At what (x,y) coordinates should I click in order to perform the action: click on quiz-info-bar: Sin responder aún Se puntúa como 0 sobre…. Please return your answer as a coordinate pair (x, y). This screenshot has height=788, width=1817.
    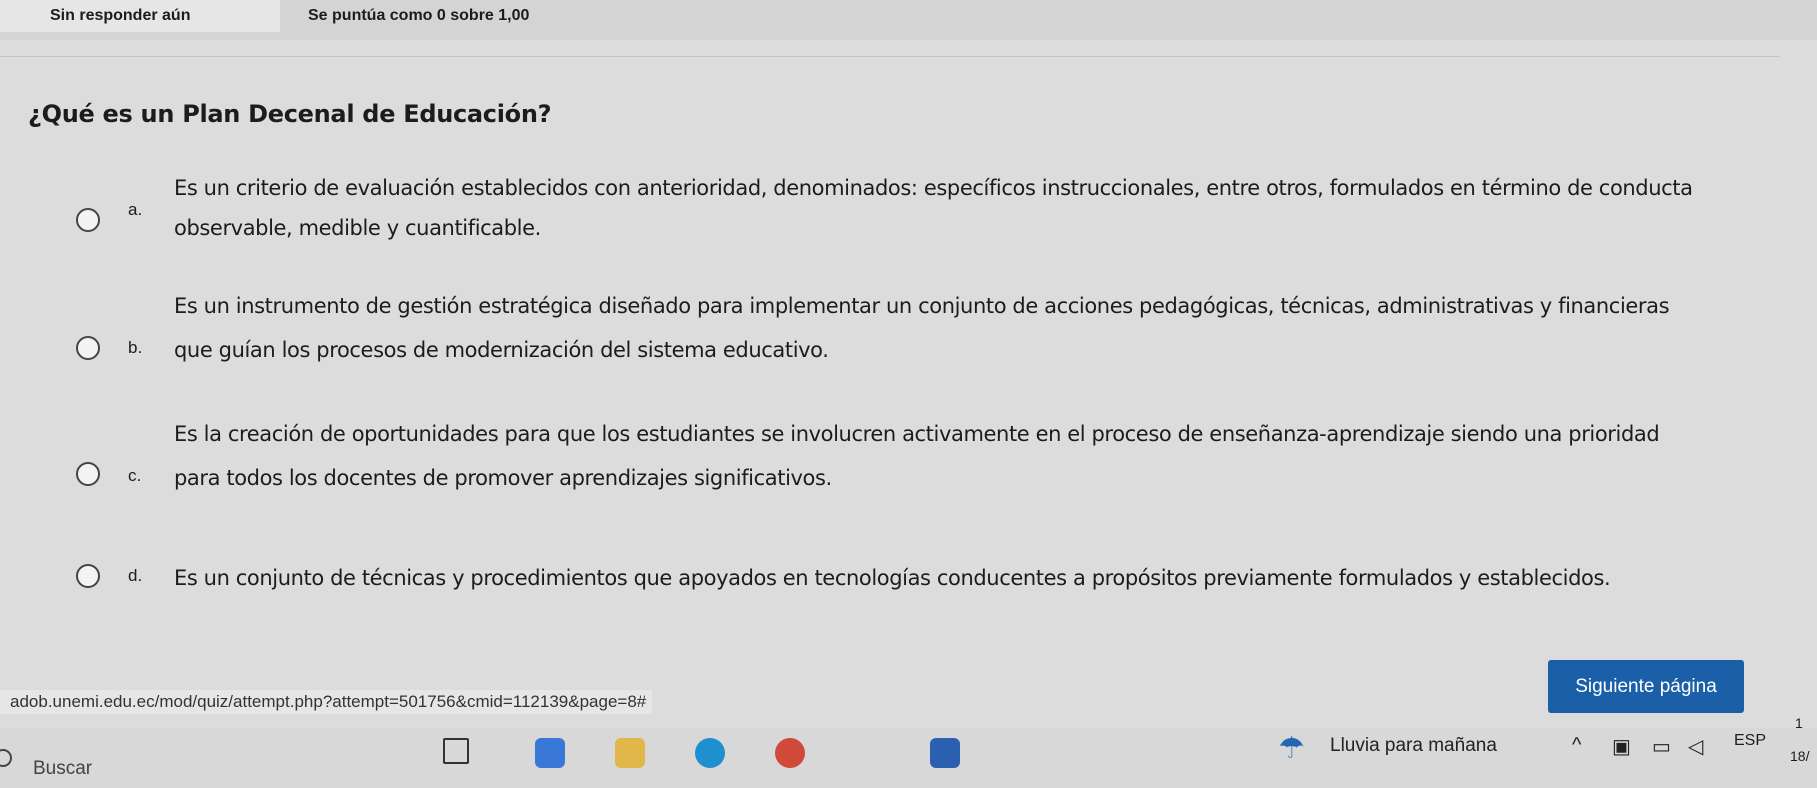
    Looking at the image, I should click on (908, 20).